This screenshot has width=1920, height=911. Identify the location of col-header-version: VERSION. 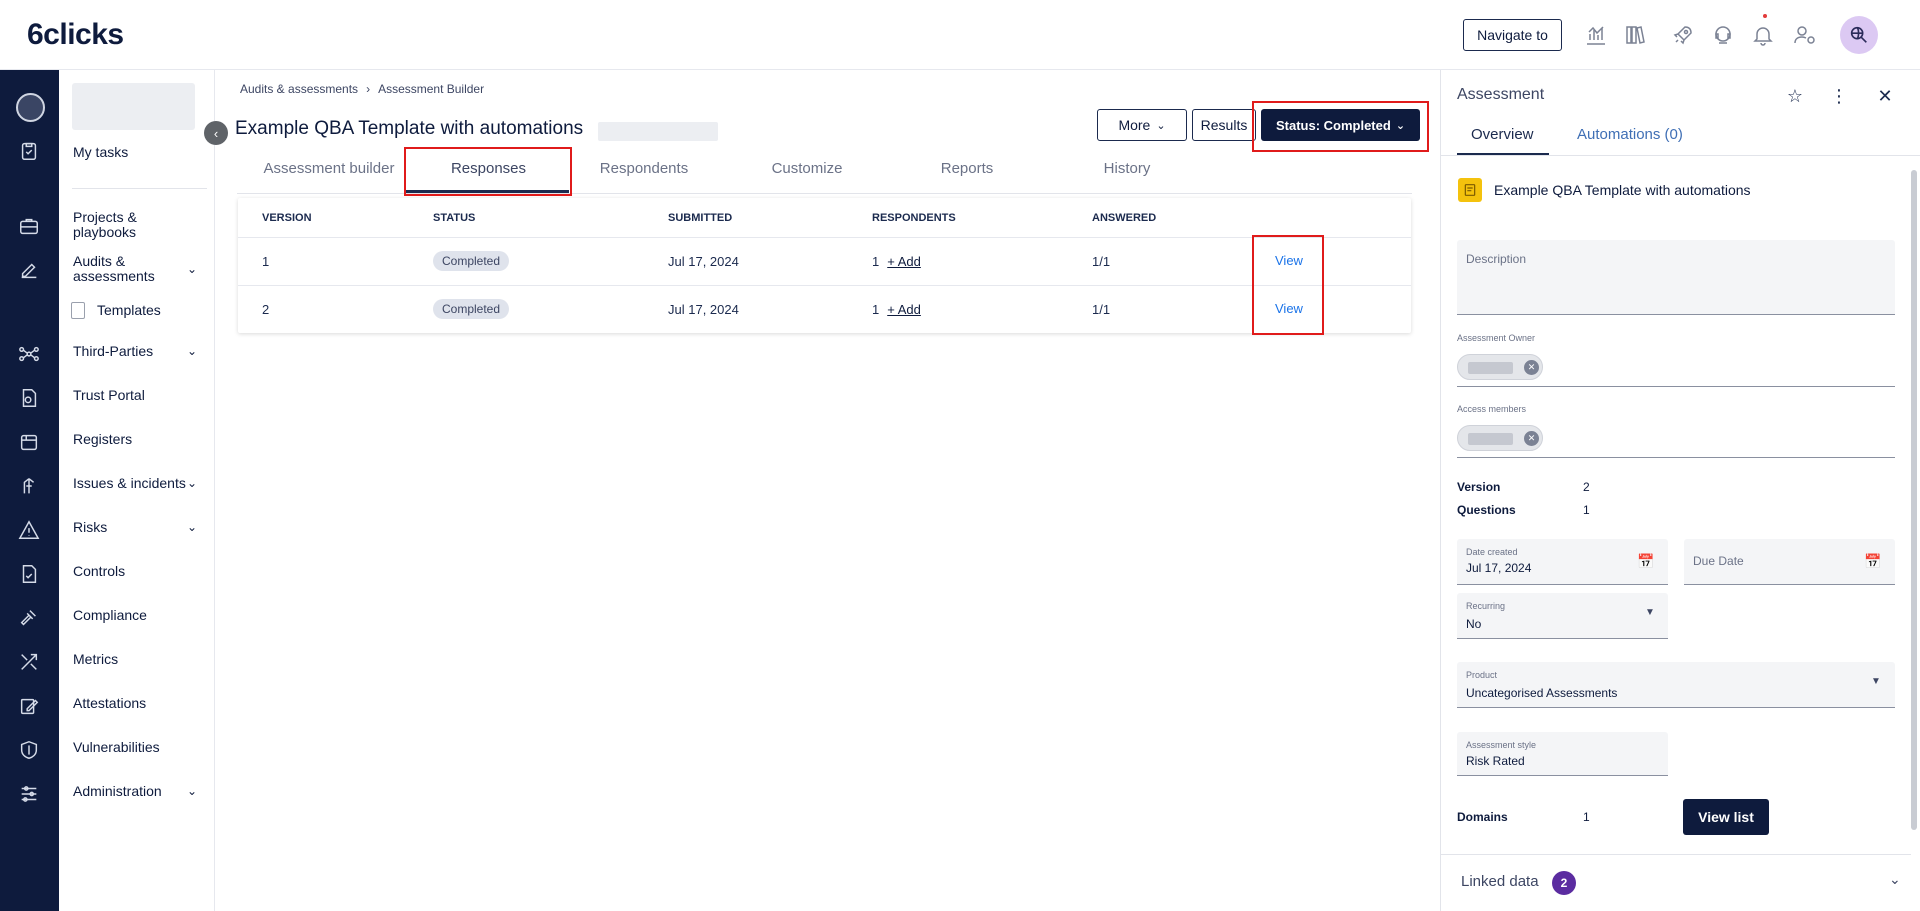
(287, 218).